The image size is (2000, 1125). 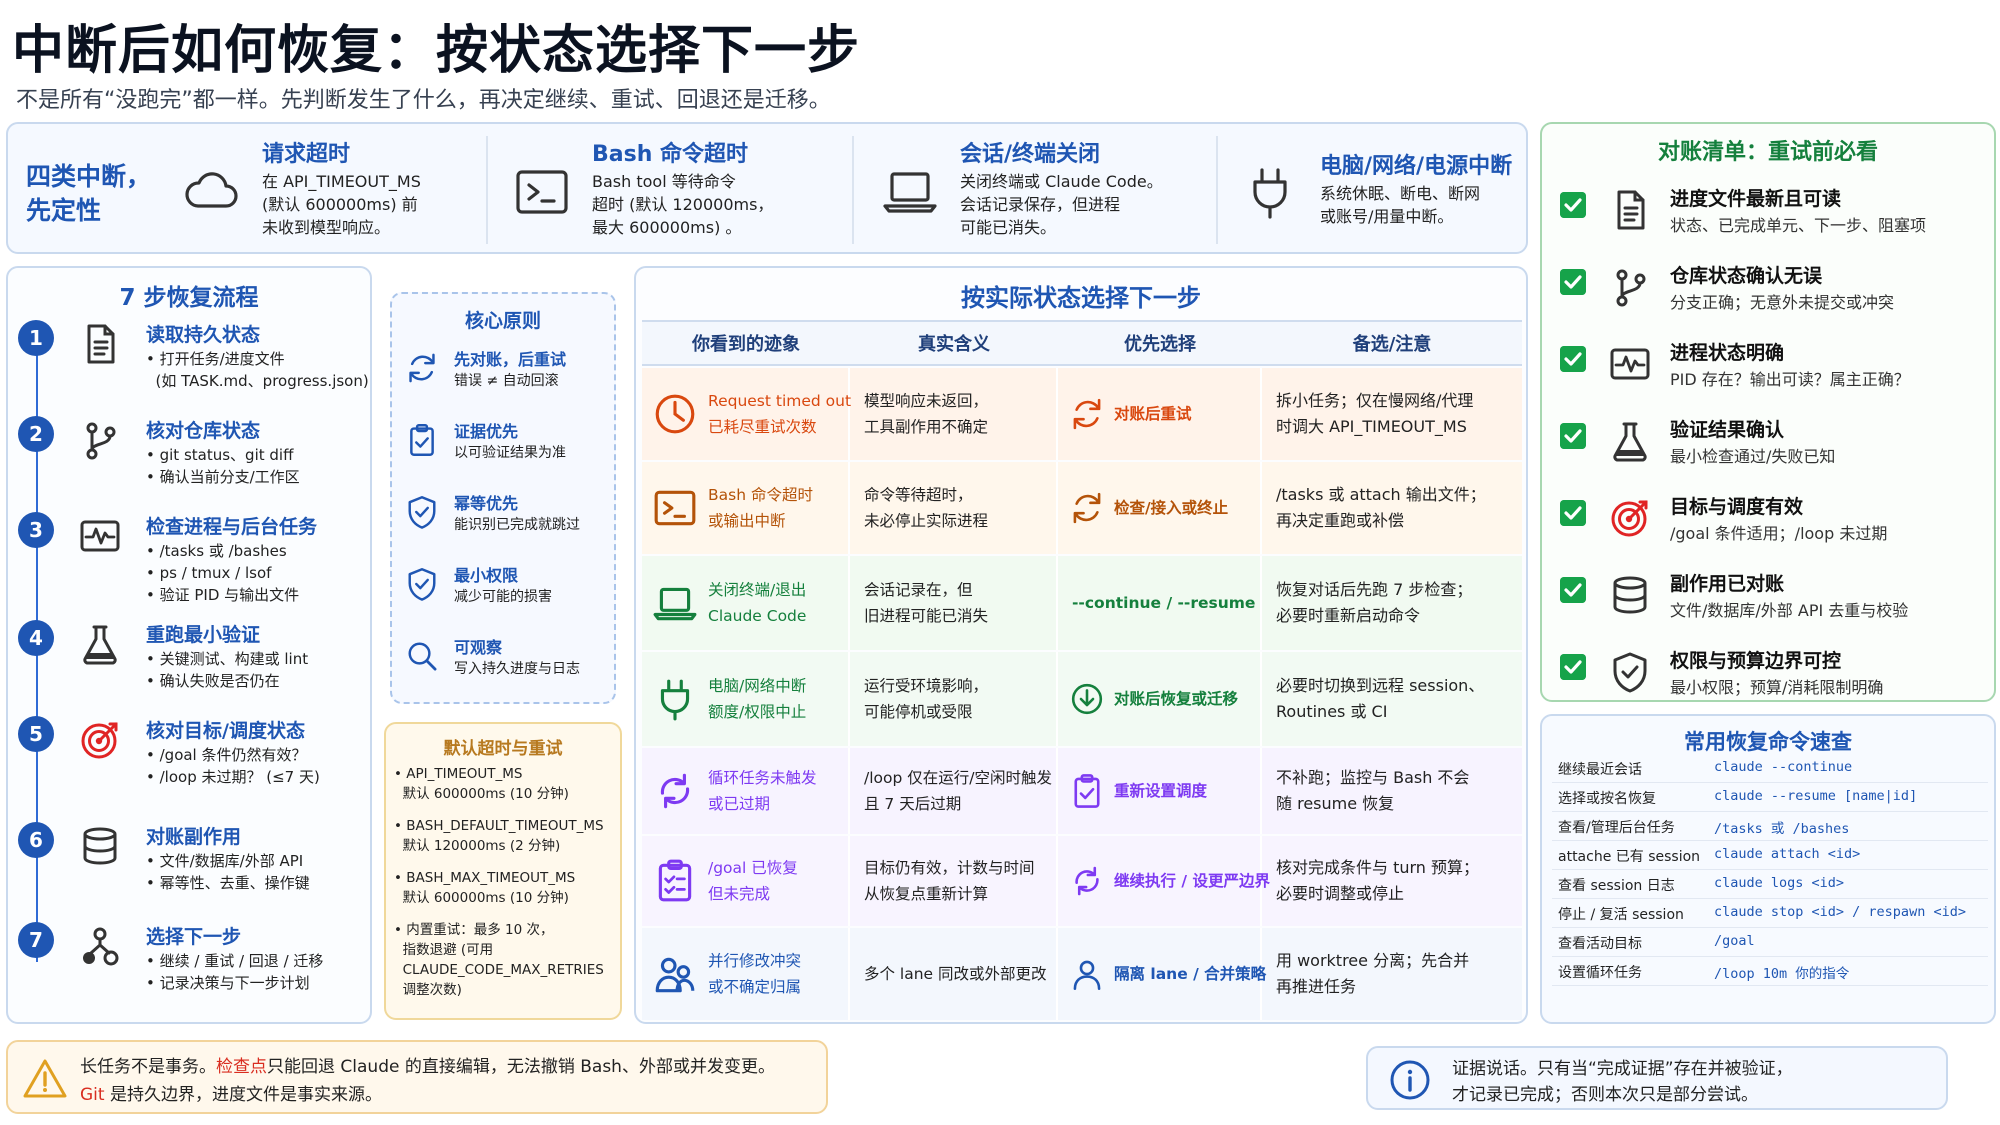 What do you see at coordinates (509, 594) in the screenshot?
I see `principle-item: 最小权限 减少可能的损害` at bounding box center [509, 594].